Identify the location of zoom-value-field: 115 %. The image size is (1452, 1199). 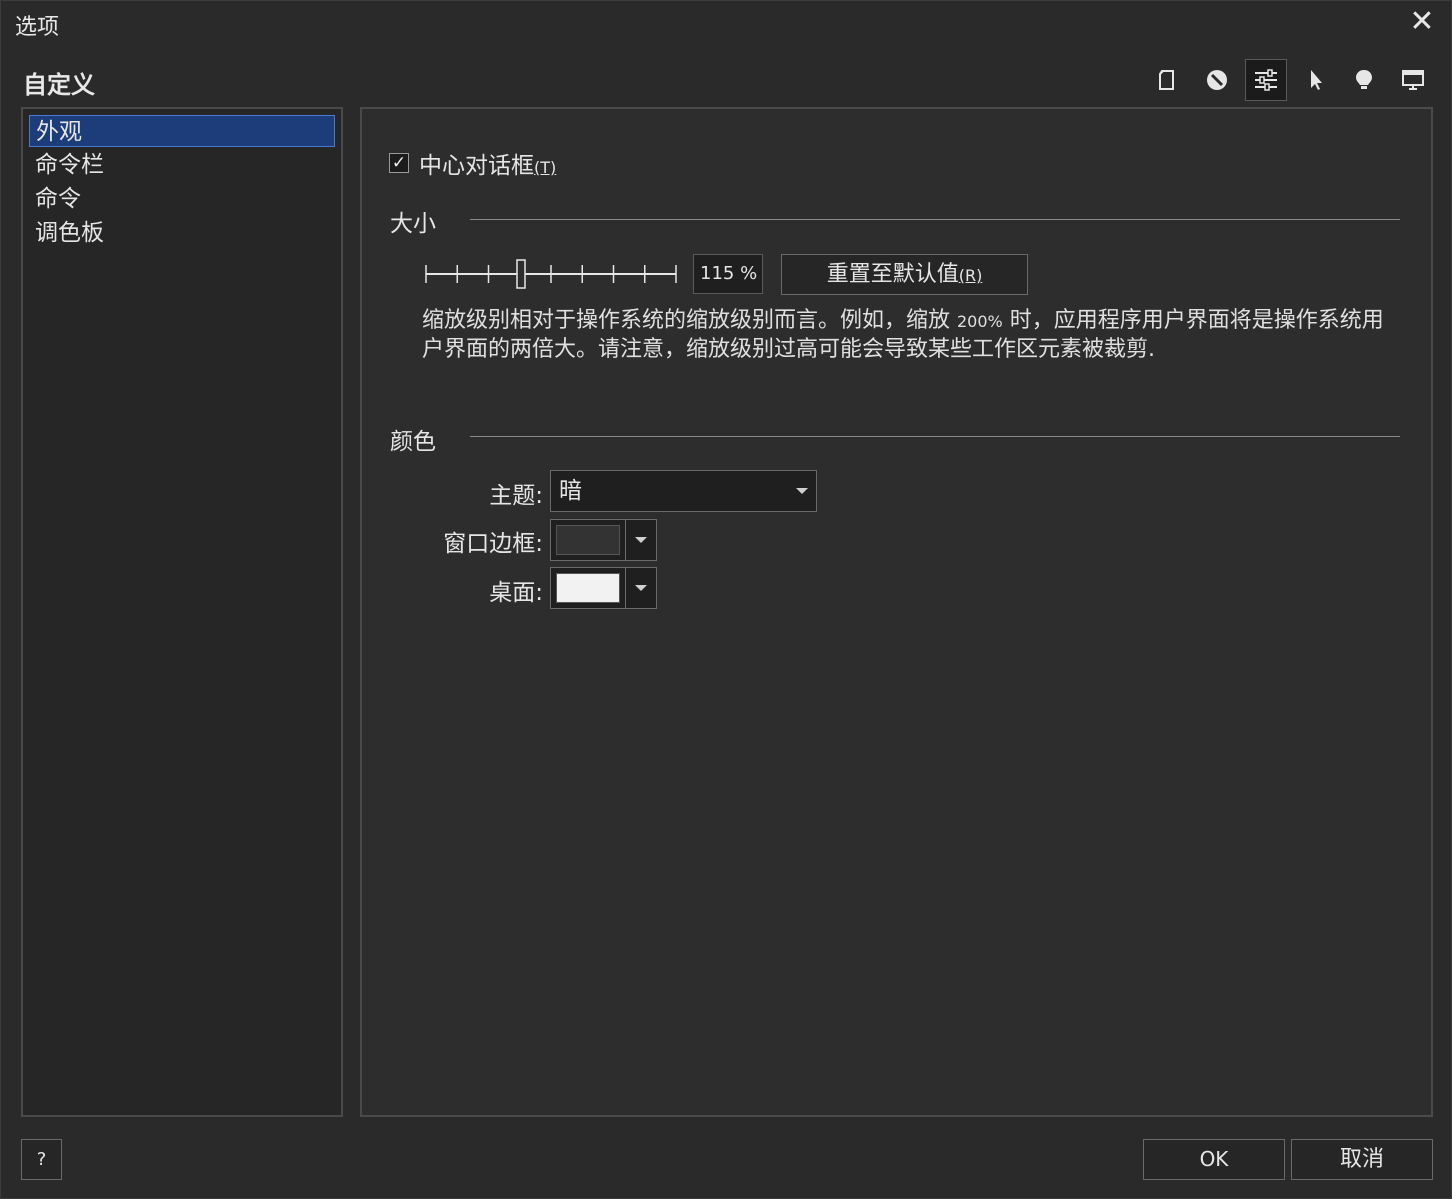
(728, 274).